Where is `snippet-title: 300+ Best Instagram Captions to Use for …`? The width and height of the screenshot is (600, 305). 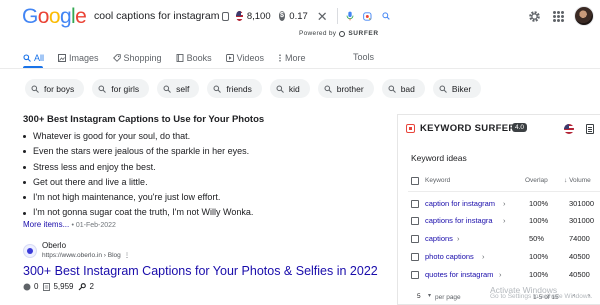
snippet-title: 300+ Best Instagram Captions to Use for … is located at coordinates (144, 119).